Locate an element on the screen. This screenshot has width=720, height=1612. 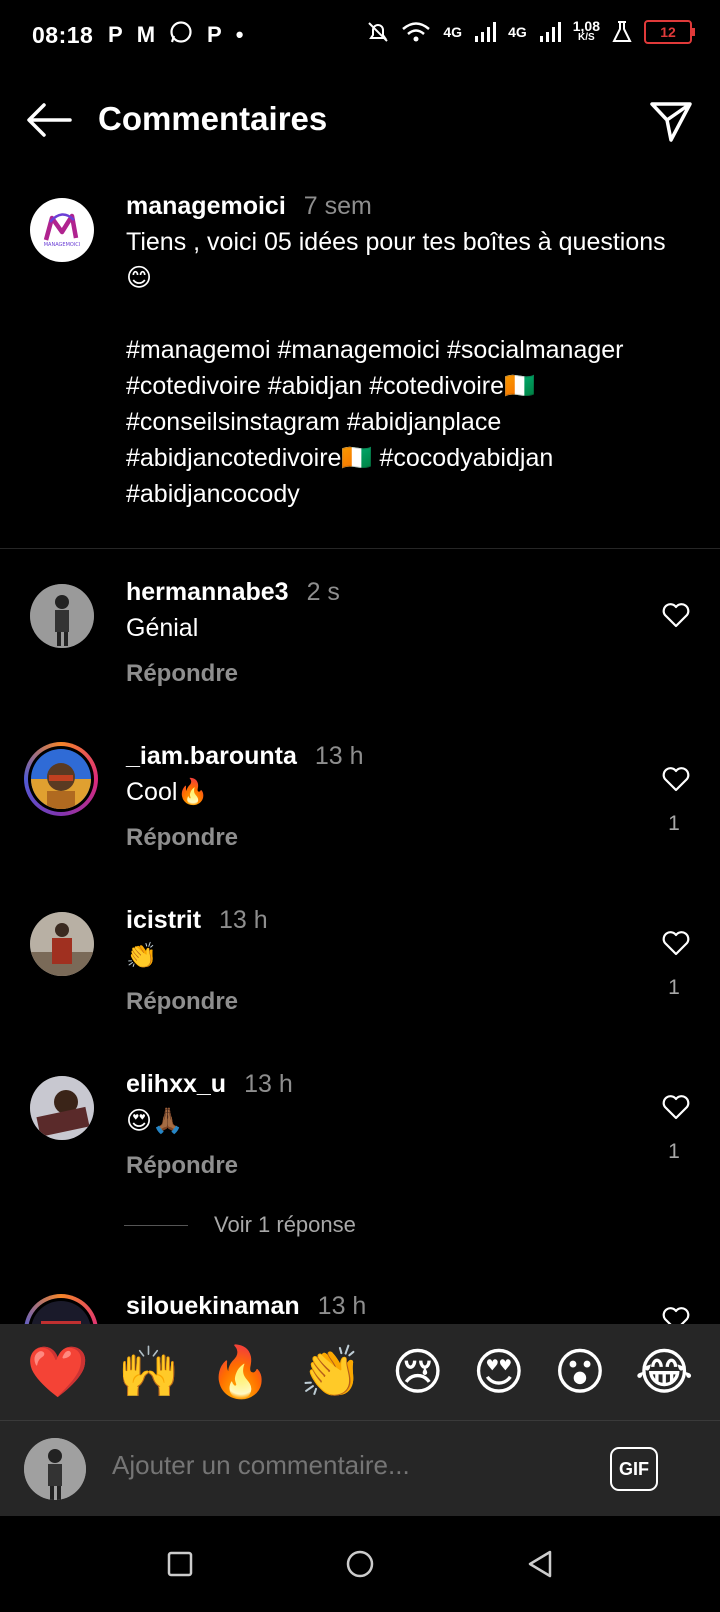
comment-text: Cool🔥 is located at coordinates (167, 792).